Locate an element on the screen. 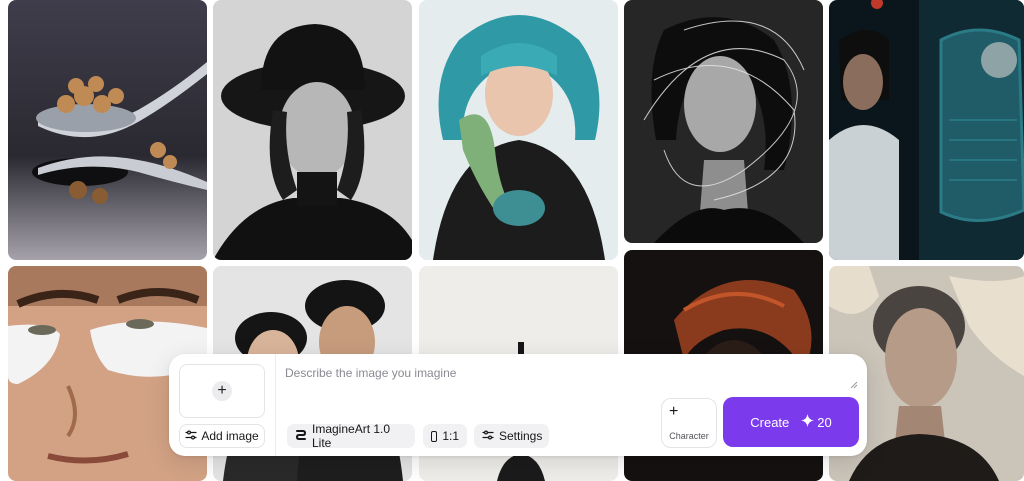  sugar-spoon-image is located at coordinates (107, 130).